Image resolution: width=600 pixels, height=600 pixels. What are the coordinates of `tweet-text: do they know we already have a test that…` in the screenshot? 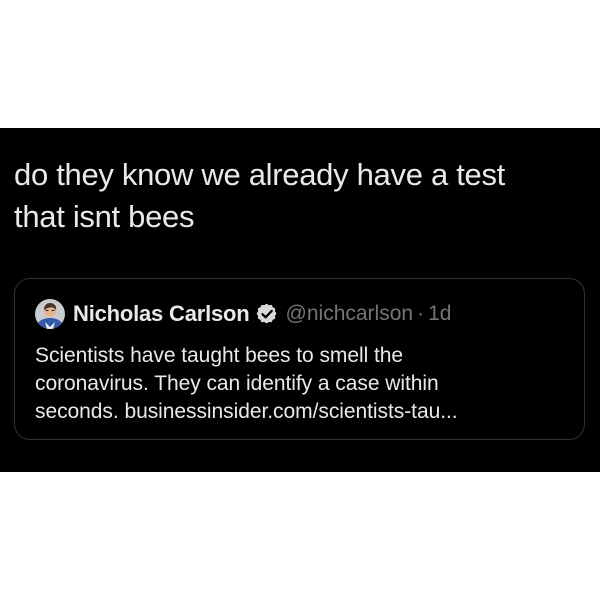 It's located at (299, 196).